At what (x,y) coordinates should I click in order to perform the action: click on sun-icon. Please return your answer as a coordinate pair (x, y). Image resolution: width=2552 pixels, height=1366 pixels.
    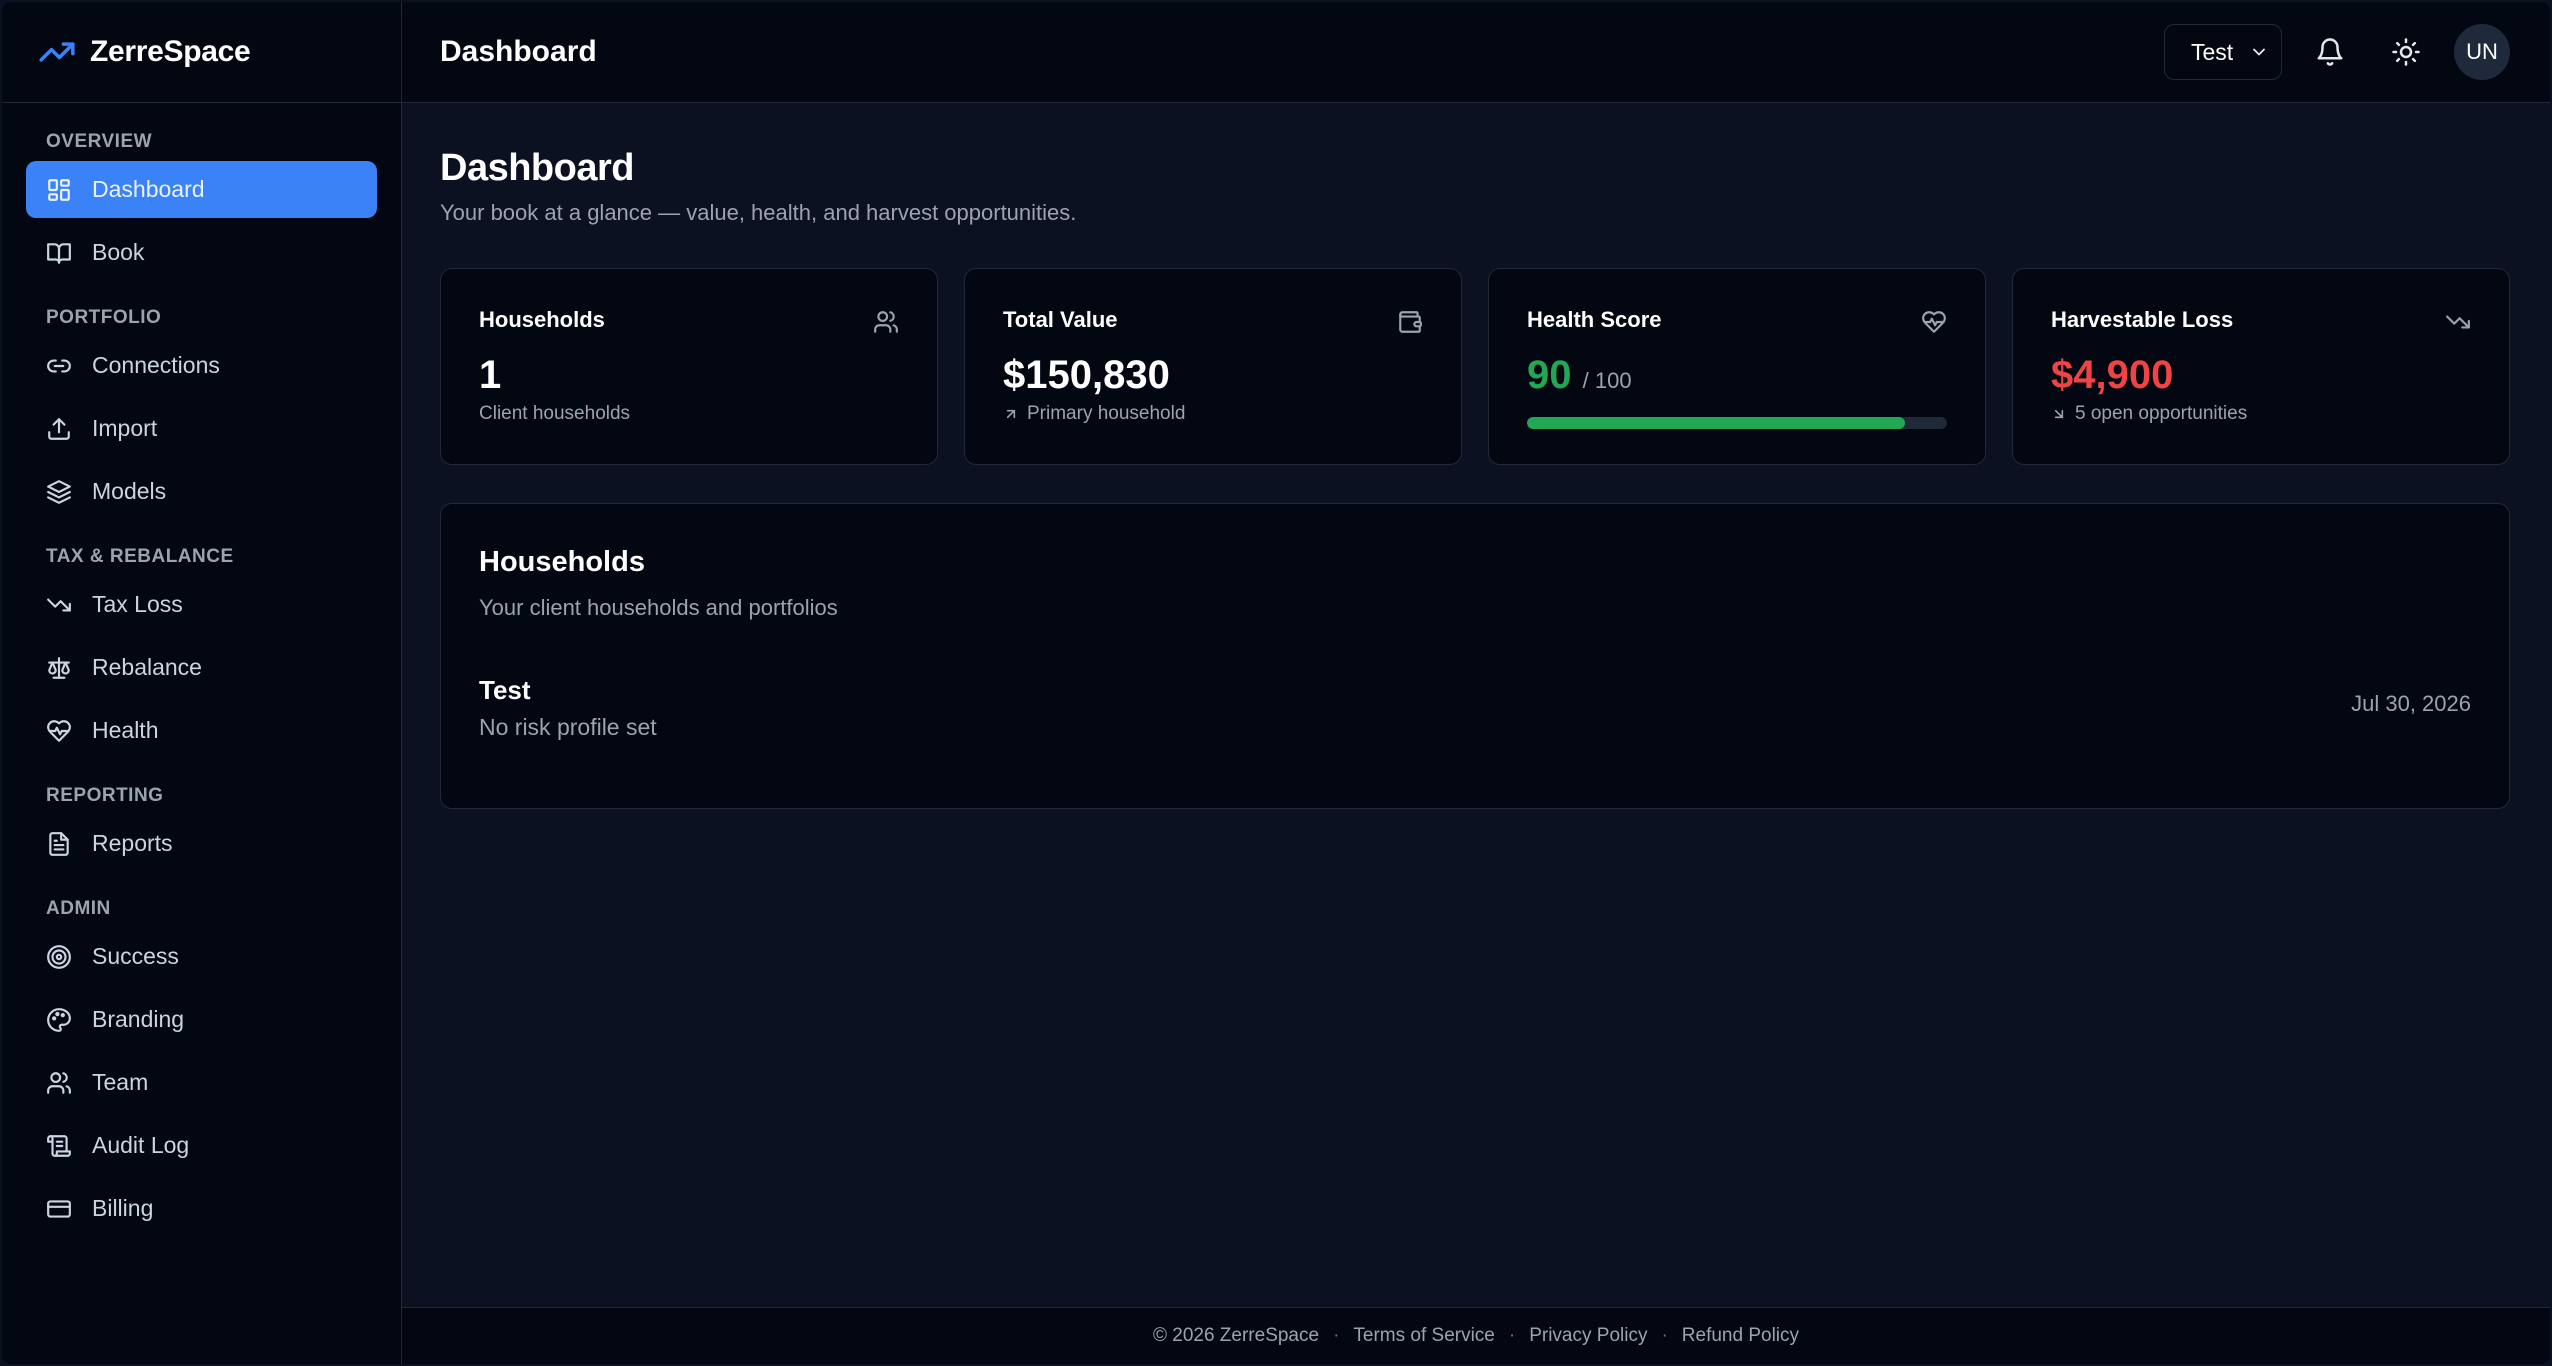
    Looking at the image, I should click on (2406, 52).